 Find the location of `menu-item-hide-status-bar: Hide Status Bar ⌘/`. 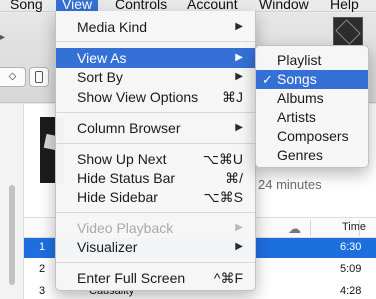

menu-item-hide-status-bar: Hide Status Bar ⌘/ is located at coordinates (155, 178).